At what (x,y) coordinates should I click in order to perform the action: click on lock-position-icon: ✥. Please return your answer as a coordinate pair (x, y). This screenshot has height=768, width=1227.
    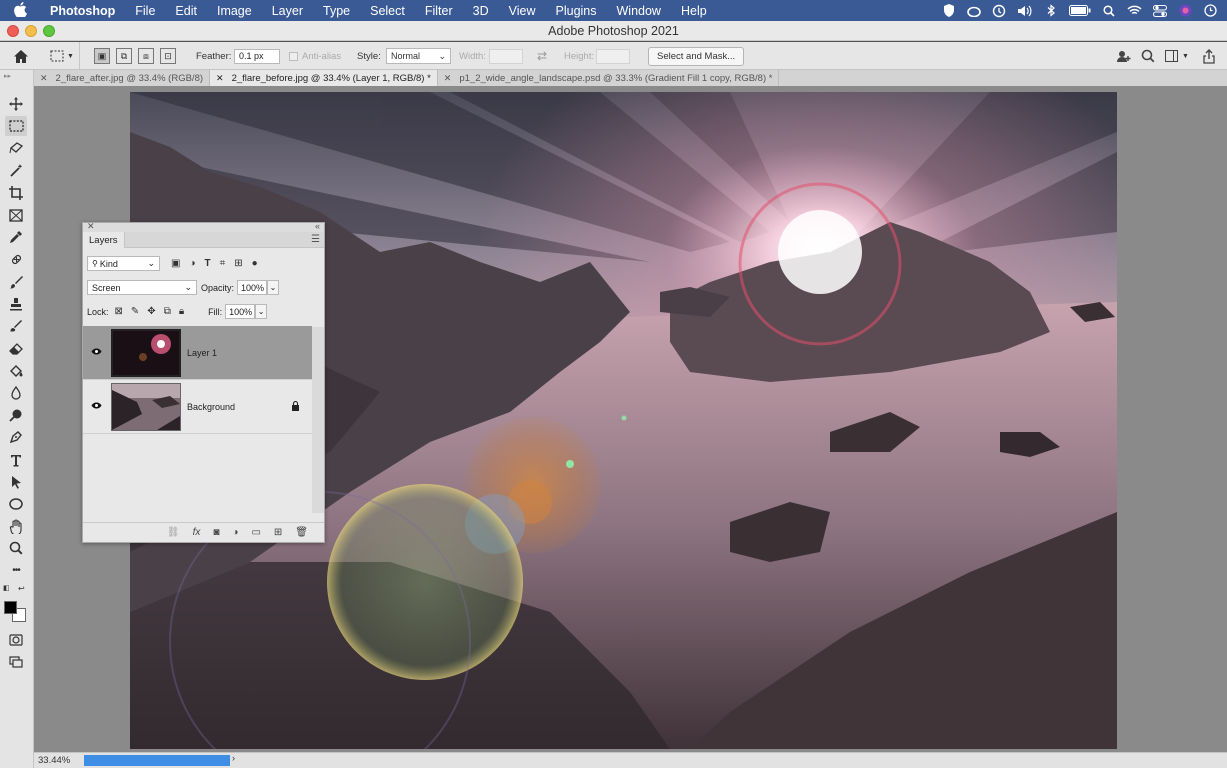
    Looking at the image, I should click on (151, 311).